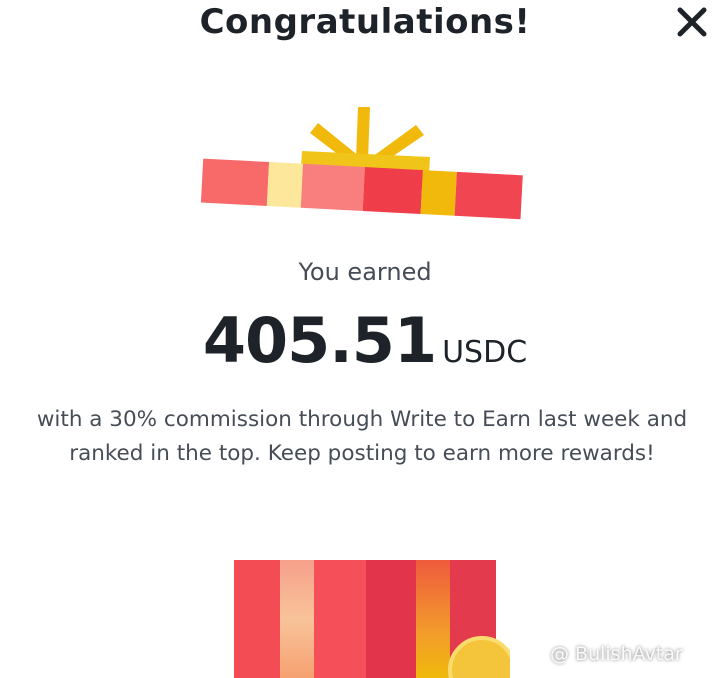 This screenshot has height=678, width=720. What do you see at coordinates (616, 654) in the screenshot?
I see `watermark-text: @ BulishAvtar` at bounding box center [616, 654].